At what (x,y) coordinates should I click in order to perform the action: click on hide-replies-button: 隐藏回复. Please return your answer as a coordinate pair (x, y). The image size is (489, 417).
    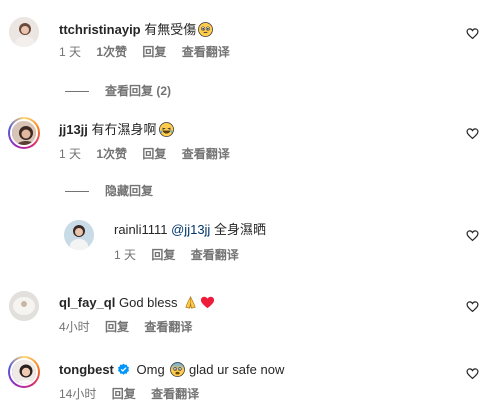
    Looking at the image, I should click on (109, 190).